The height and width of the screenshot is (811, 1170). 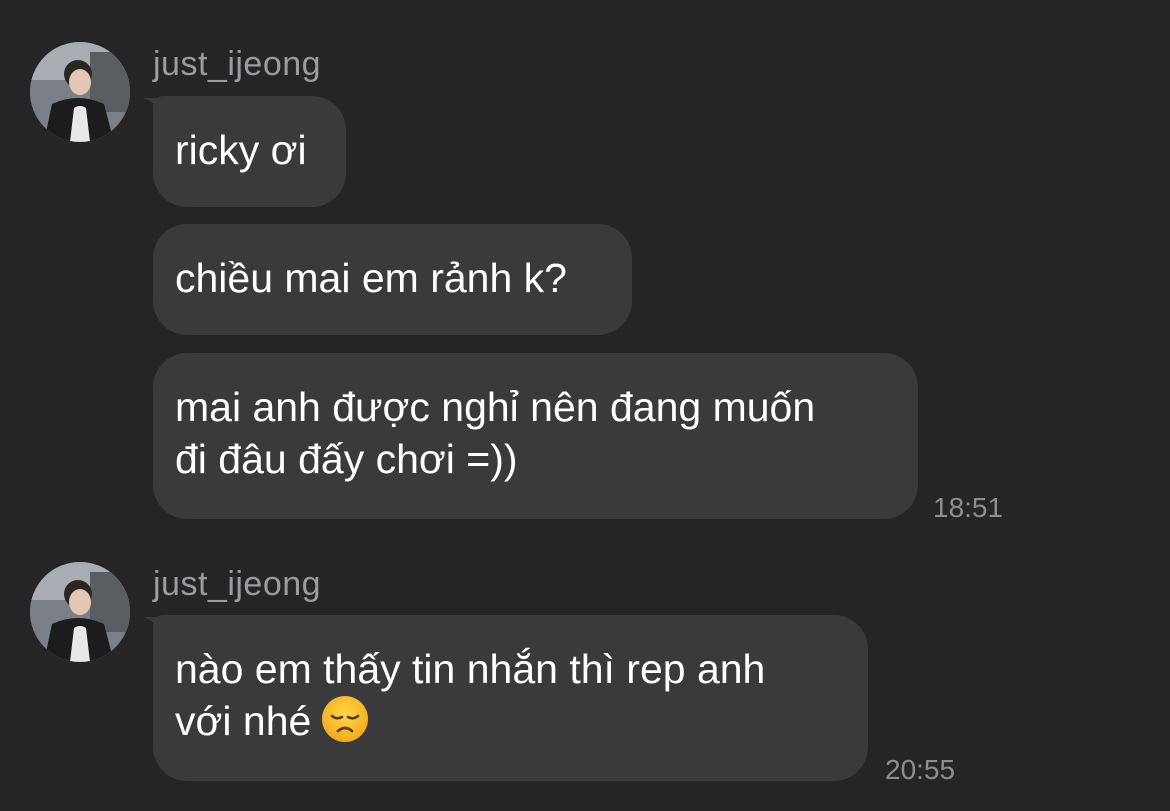 I want to click on message-timestamp: 20:55, so click(x=920, y=769).